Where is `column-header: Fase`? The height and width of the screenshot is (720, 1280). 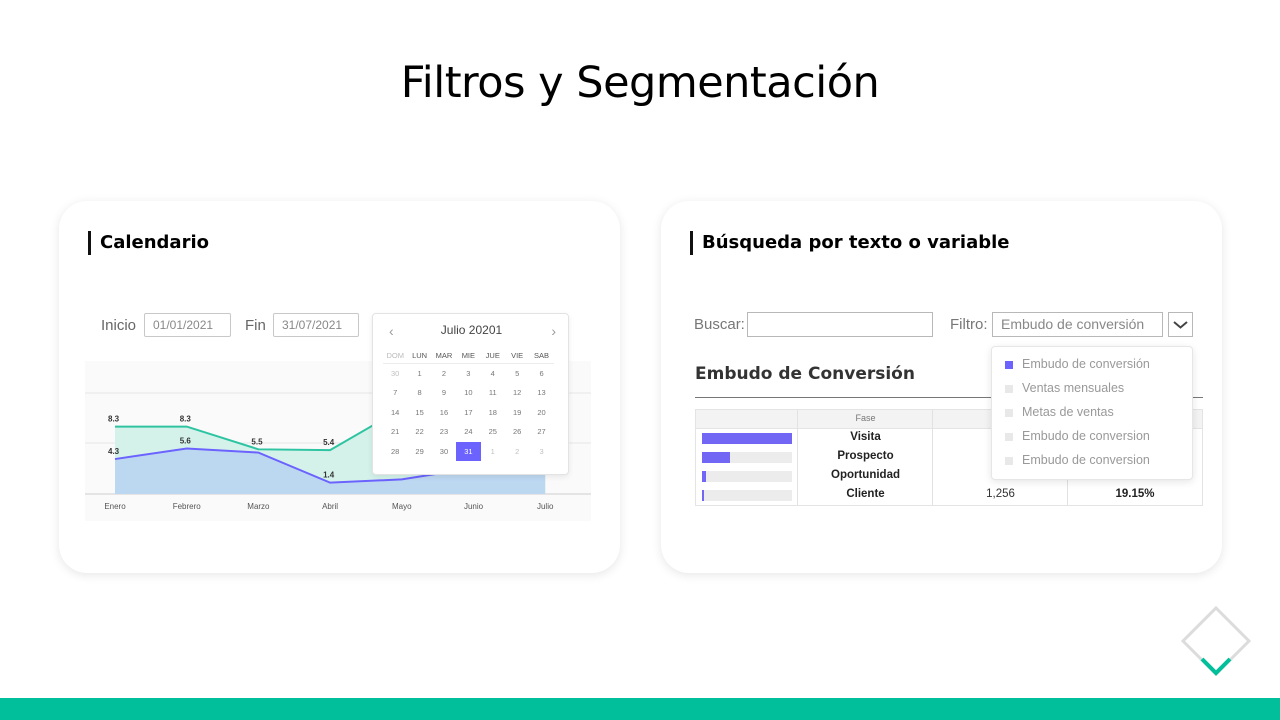 column-header: Fase is located at coordinates (865, 418).